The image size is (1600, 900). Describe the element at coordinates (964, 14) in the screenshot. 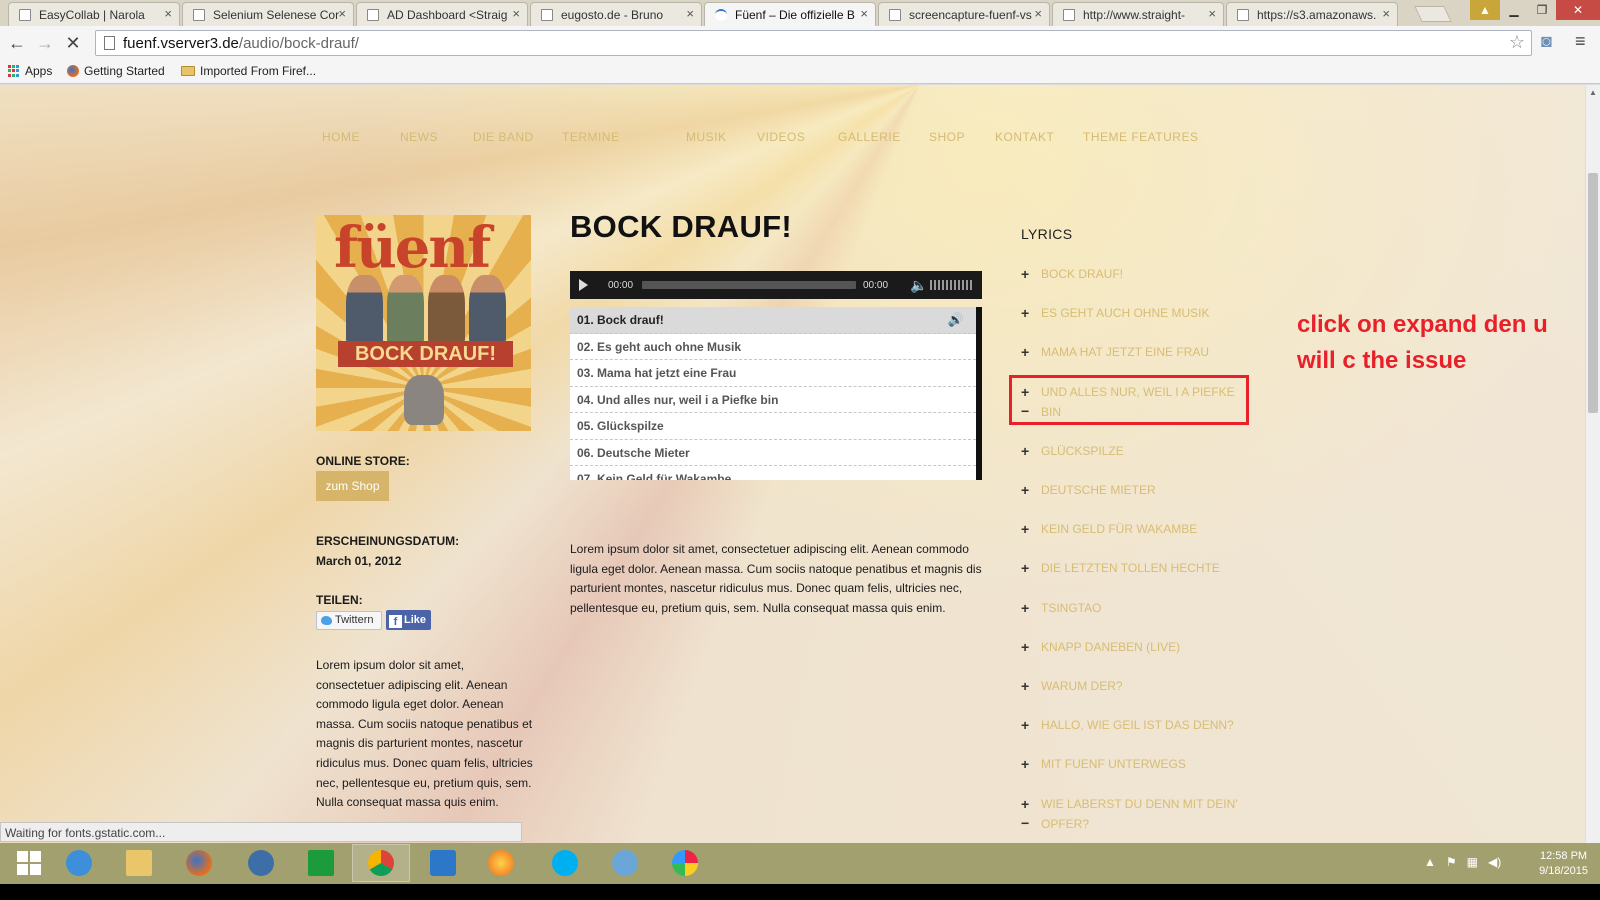

I see `tab-screencapture: screencapture-fuenf-vs ×` at that location.